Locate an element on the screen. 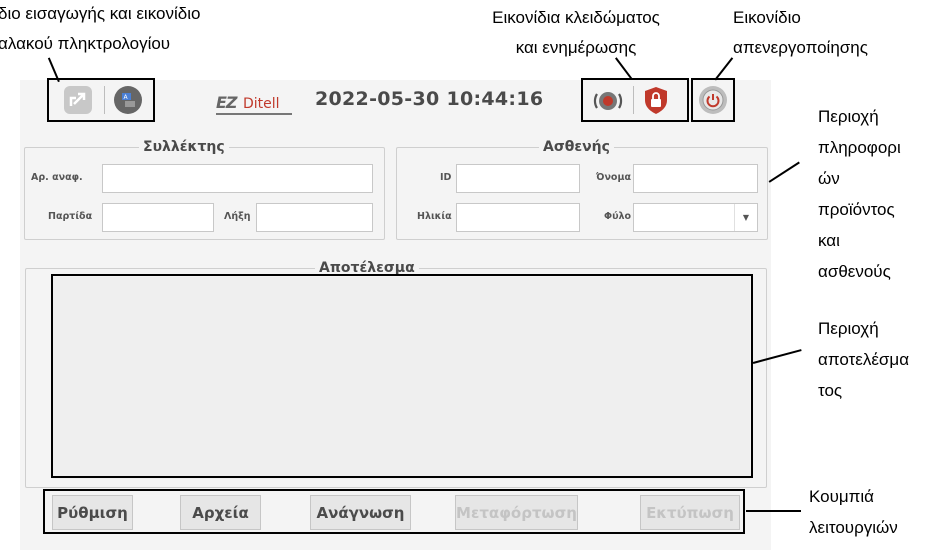 The width and height of the screenshot is (929, 550). patient-name-label: Όνομα is located at coordinates (613, 177).